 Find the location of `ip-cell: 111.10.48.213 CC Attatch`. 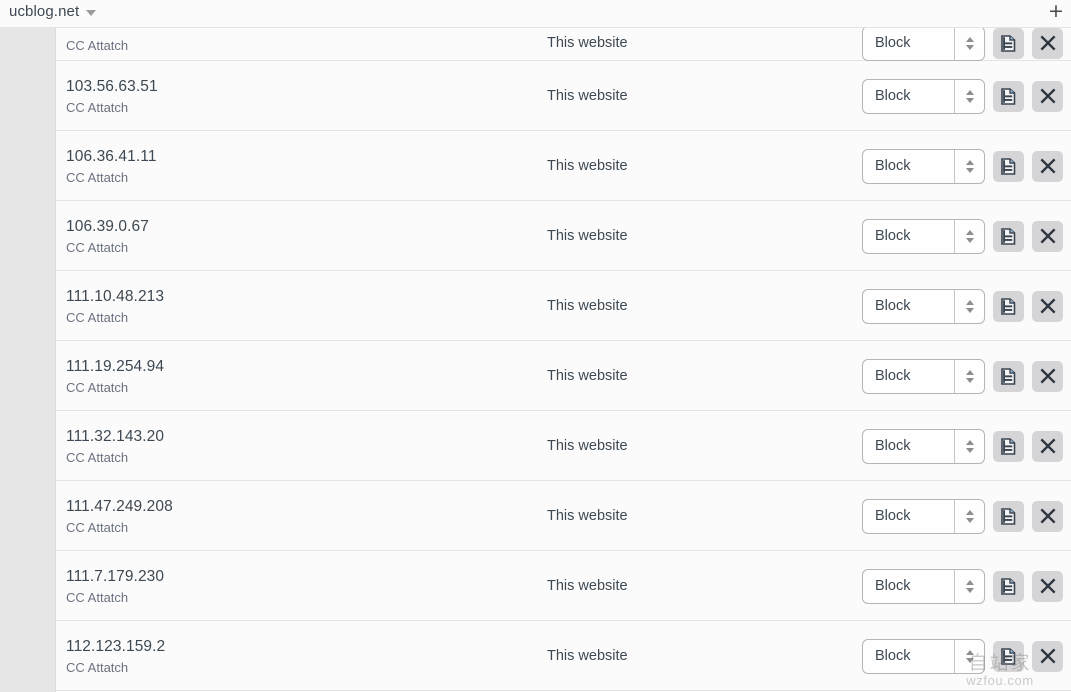

ip-cell: 111.10.48.213 CC Attatch is located at coordinates (115, 306).